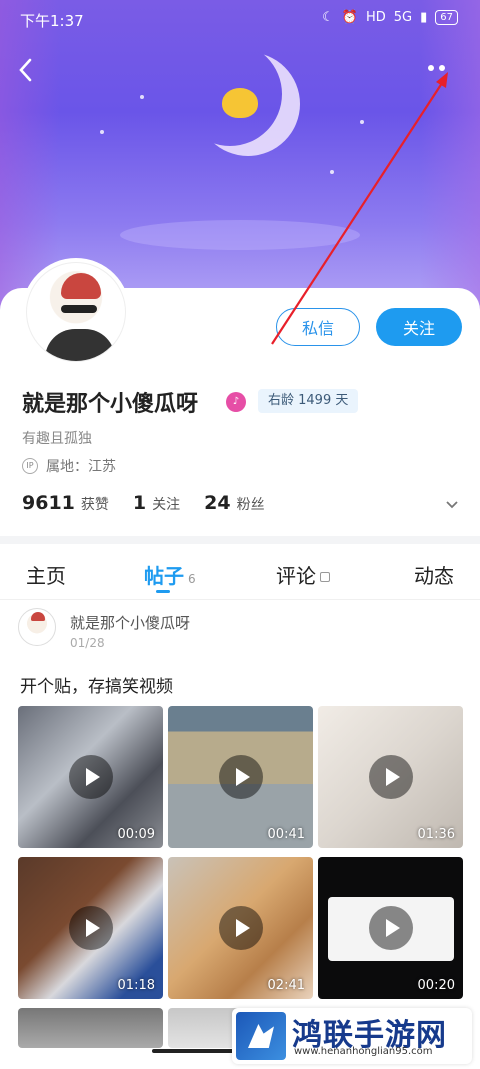 This screenshot has width=480, height=1069. I want to click on watermark: 鸿联手游网 www.henanhonglian95.com, so click(352, 1036).